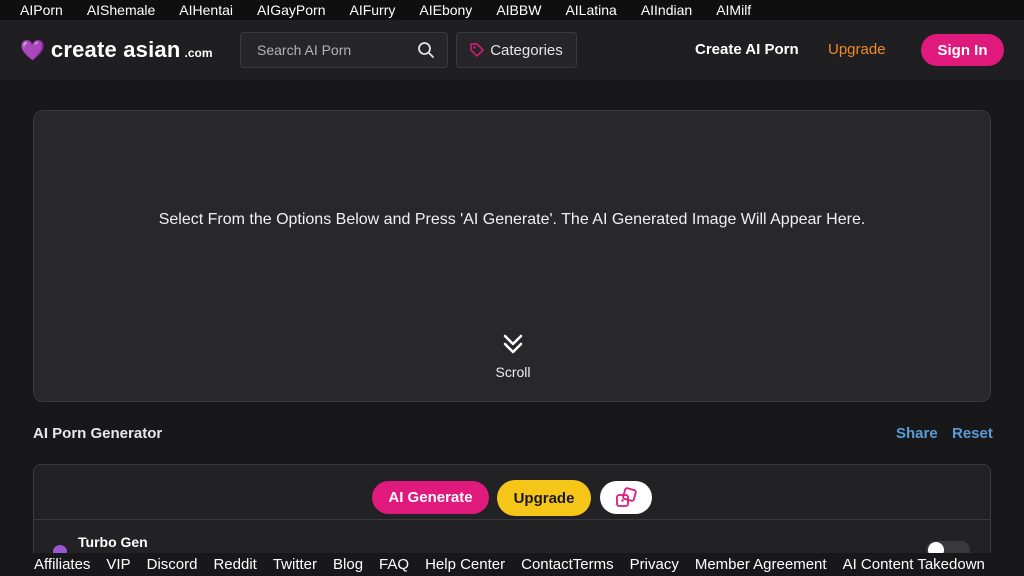 The width and height of the screenshot is (1024, 576). Describe the element at coordinates (962, 50) in the screenshot. I see `sign-in-button: Sign In` at that location.